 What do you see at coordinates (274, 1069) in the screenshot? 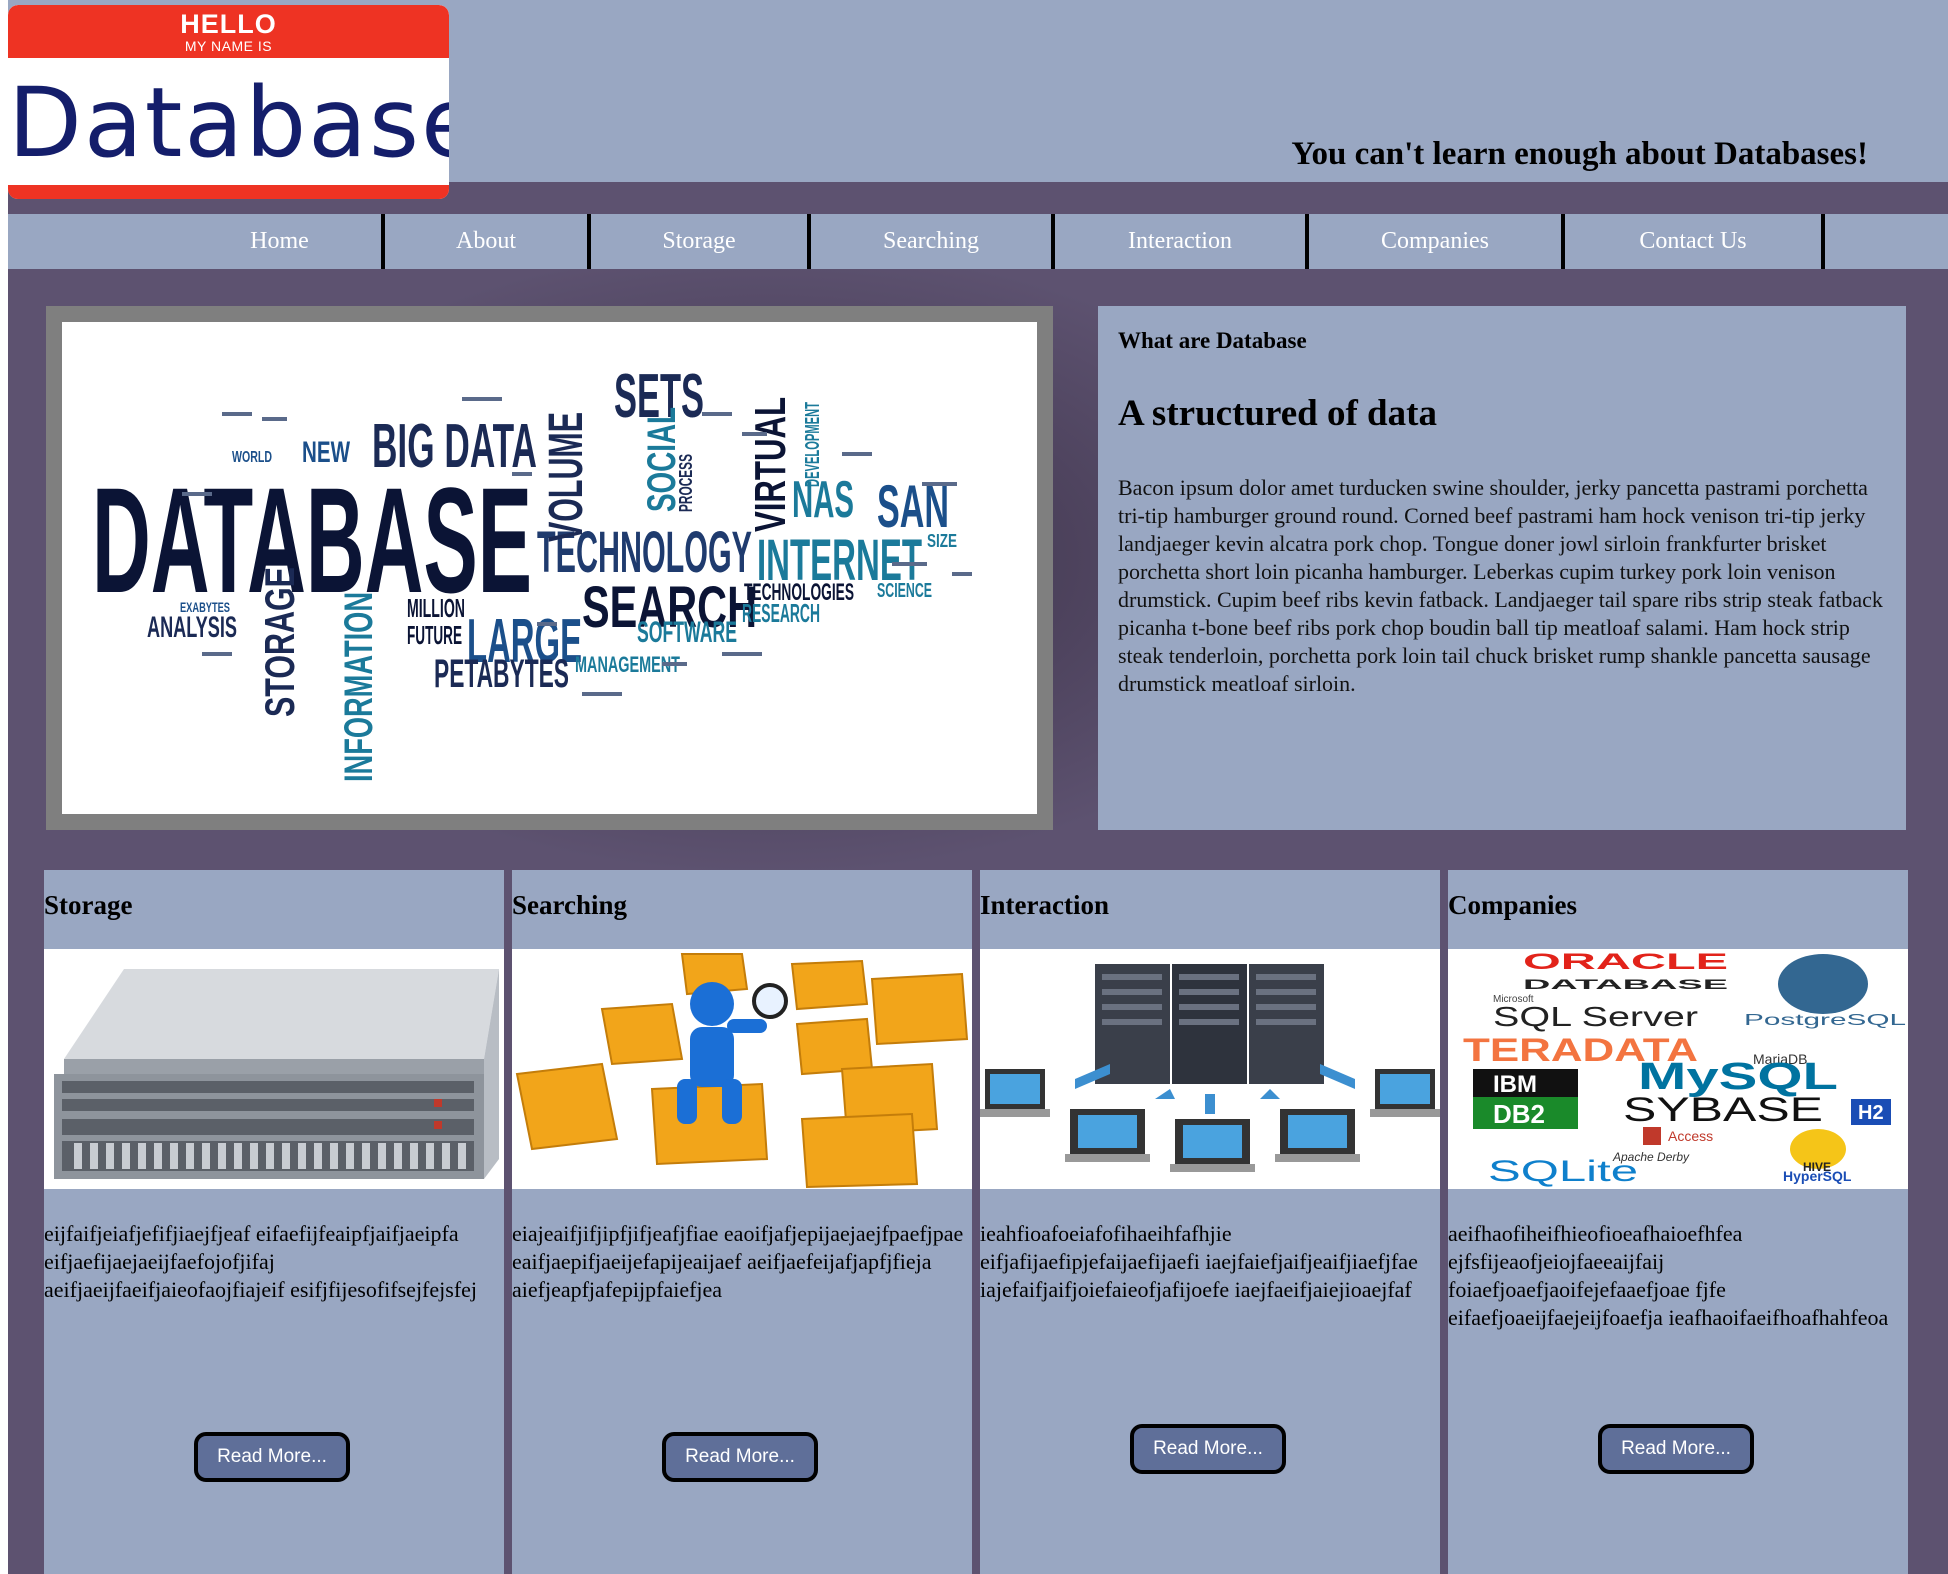
I see `server-rack-image` at bounding box center [274, 1069].